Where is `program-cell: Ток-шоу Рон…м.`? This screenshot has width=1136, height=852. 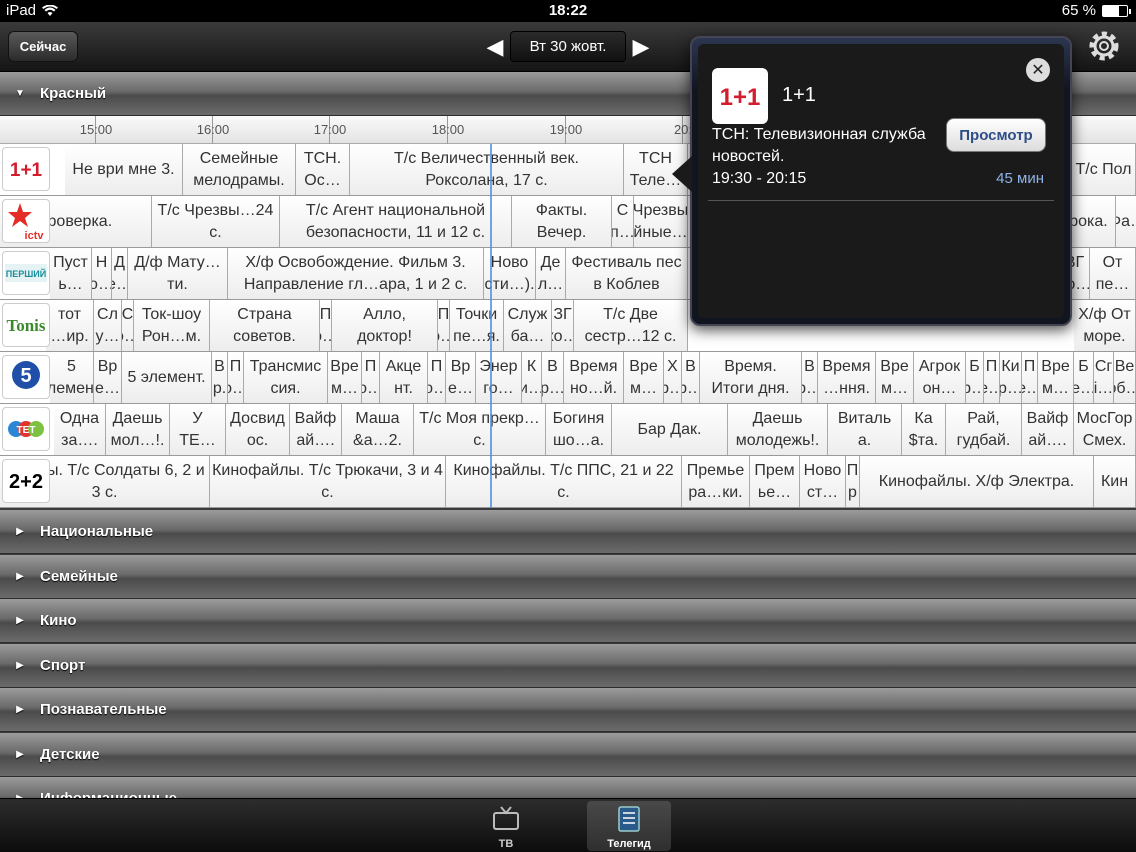
program-cell: Ток-шоу Рон…м. is located at coordinates (172, 325).